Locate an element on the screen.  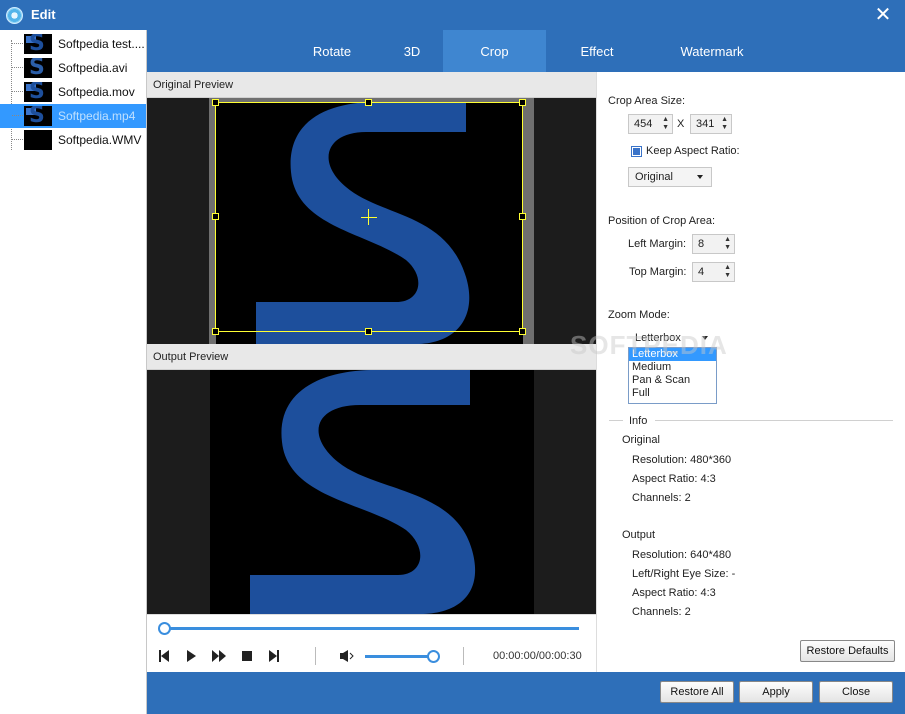
original-aspect: Aspect Ratio: 4:3 is located at coordinates (674, 479).